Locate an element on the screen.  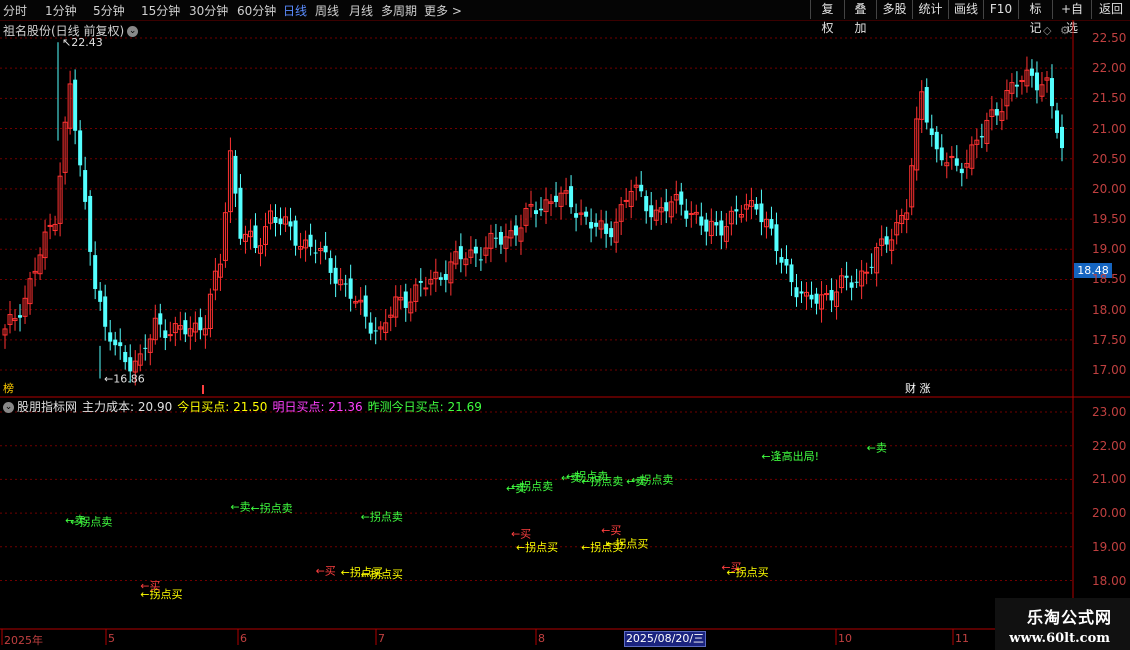
toolbar-button-1: 叠加 is located at coordinates (860, 17).